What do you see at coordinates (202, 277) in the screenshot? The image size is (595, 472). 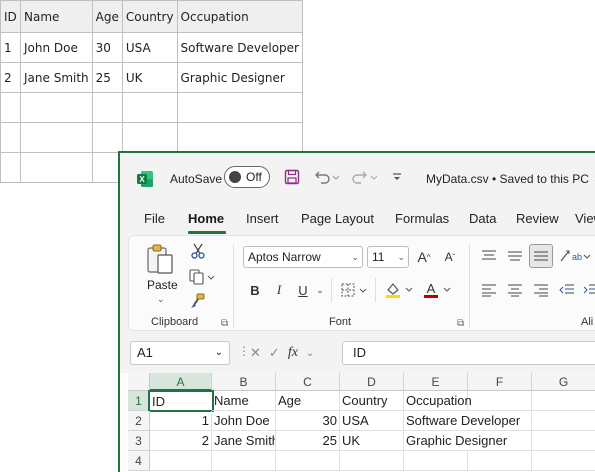 I see `copy-icon` at bounding box center [202, 277].